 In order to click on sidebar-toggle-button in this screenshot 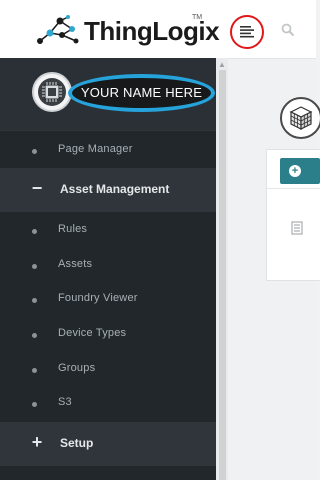, I will do `click(247, 32)`.